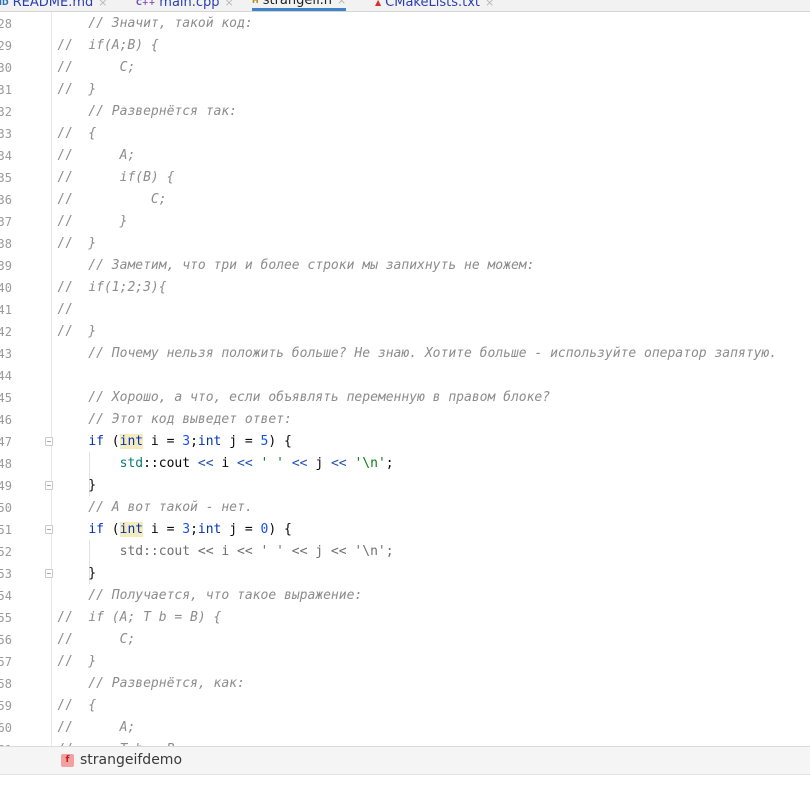  What do you see at coordinates (405, 244) in the screenshot?
I see `code-line: 38 // }` at bounding box center [405, 244].